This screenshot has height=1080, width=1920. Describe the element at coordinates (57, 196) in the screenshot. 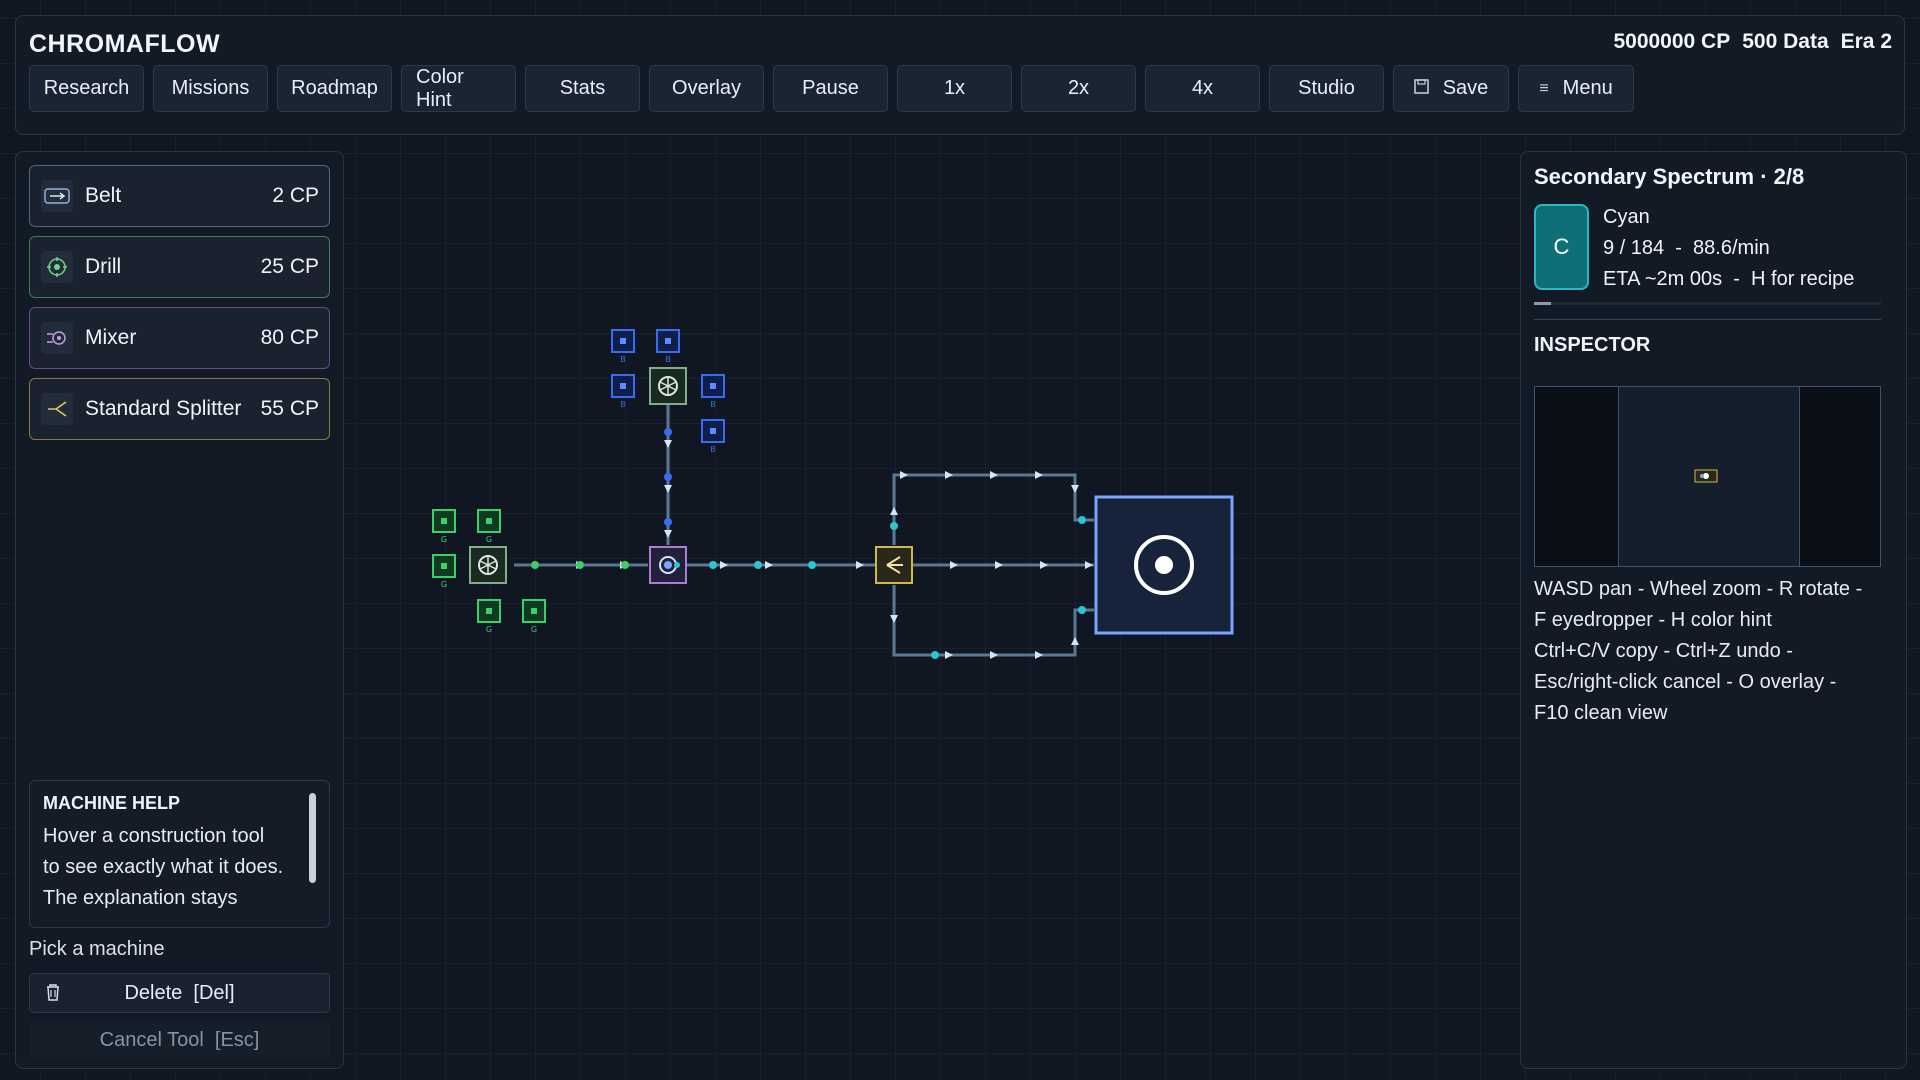

I see `belt-icon` at that location.